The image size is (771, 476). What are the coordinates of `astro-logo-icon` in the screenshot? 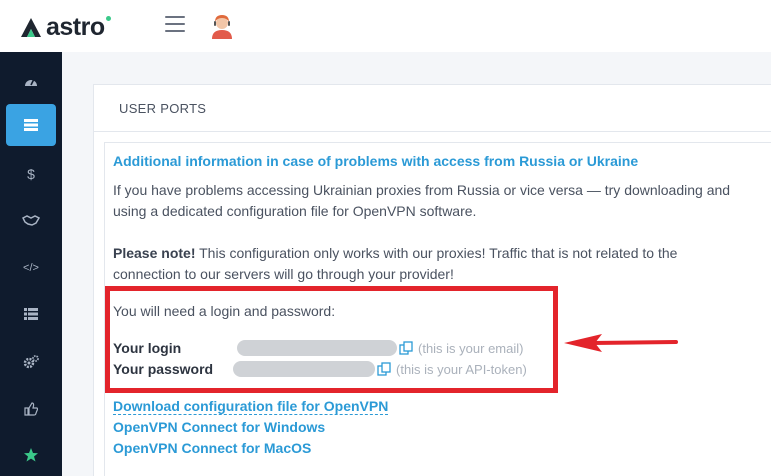 It's located at (31, 27).